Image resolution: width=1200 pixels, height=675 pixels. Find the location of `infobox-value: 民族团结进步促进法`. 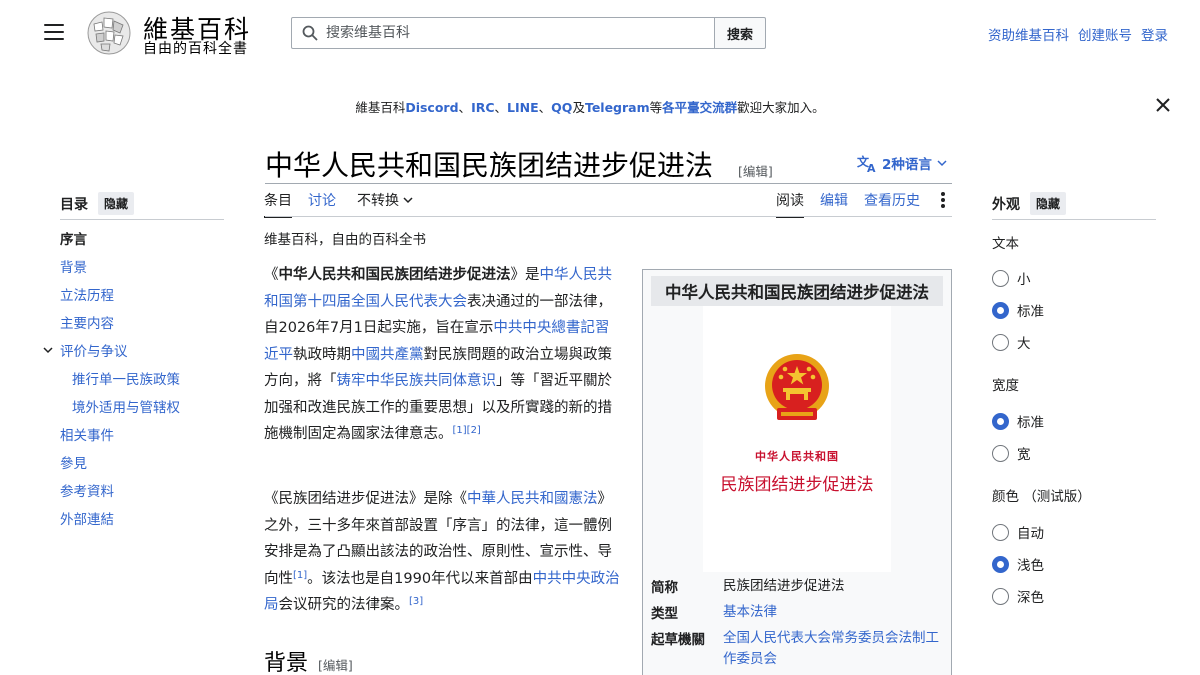

infobox-value: 民族团结进步促进法 is located at coordinates (784, 586).